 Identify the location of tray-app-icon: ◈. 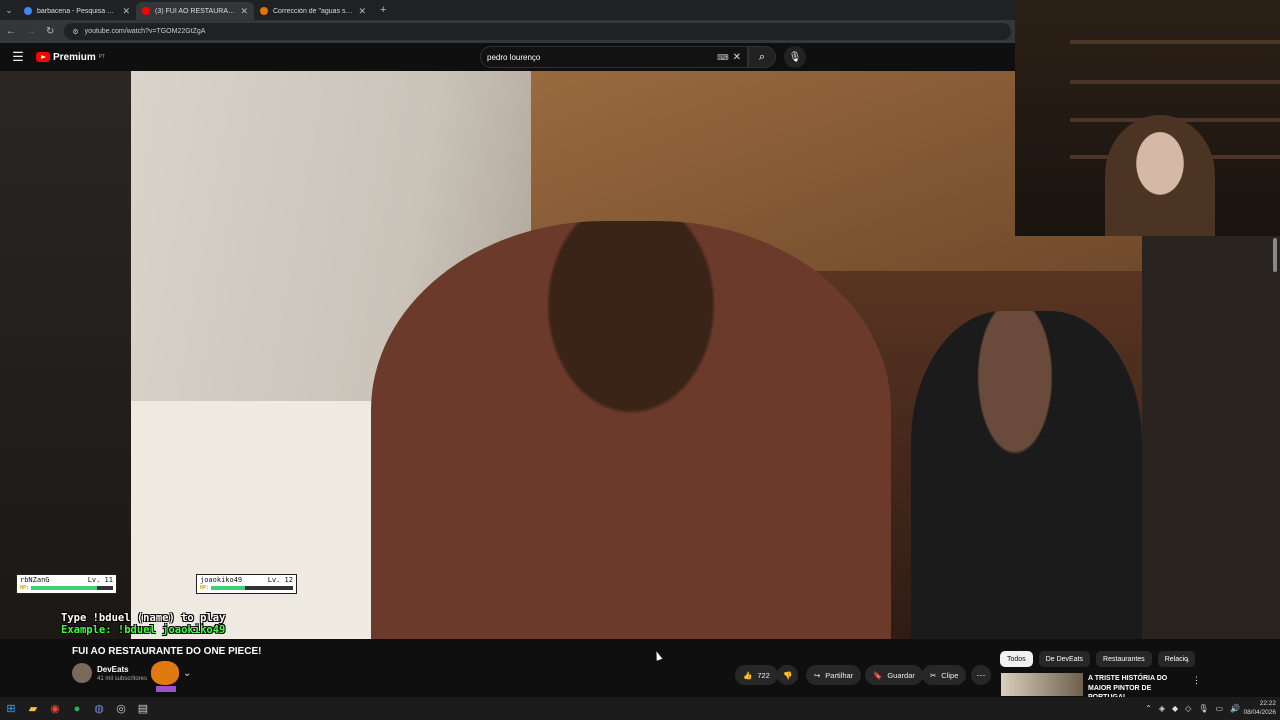
(1162, 708).